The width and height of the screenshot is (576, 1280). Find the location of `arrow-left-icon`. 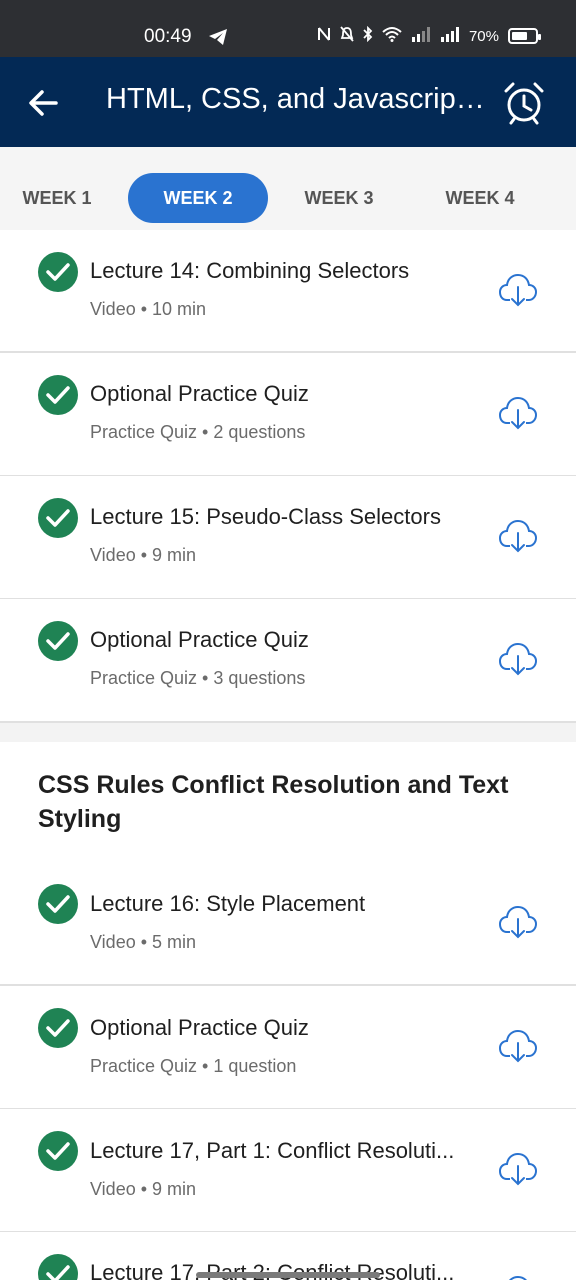

arrow-left-icon is located at coordinates (43, 103).